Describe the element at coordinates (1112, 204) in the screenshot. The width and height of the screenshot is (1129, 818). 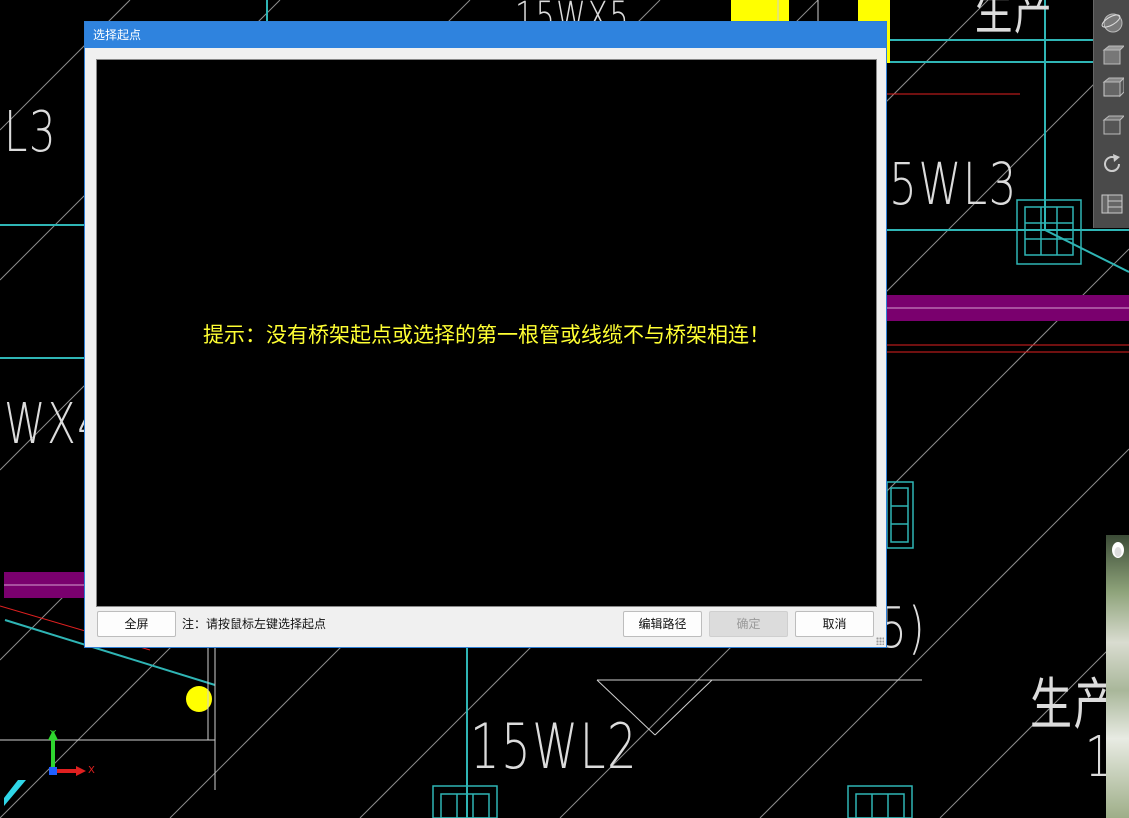
I see `layout-icon` at that location.